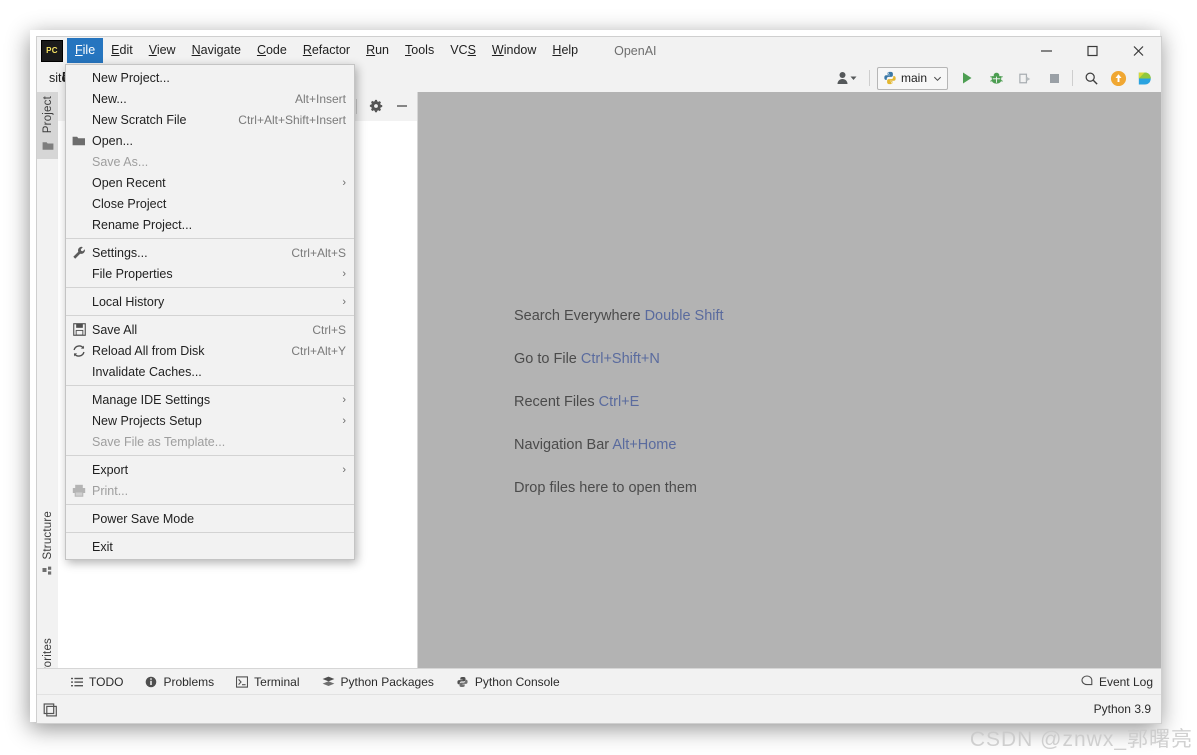 This screenshot has width=1197, height=755. What do you see at coordinates (210, 119) in the screenshot?
I see `file-menu-item-new-scratch-file: New Scratch File Ctrl+Alt+Shift+Insert` at bounding box center [210, 119].